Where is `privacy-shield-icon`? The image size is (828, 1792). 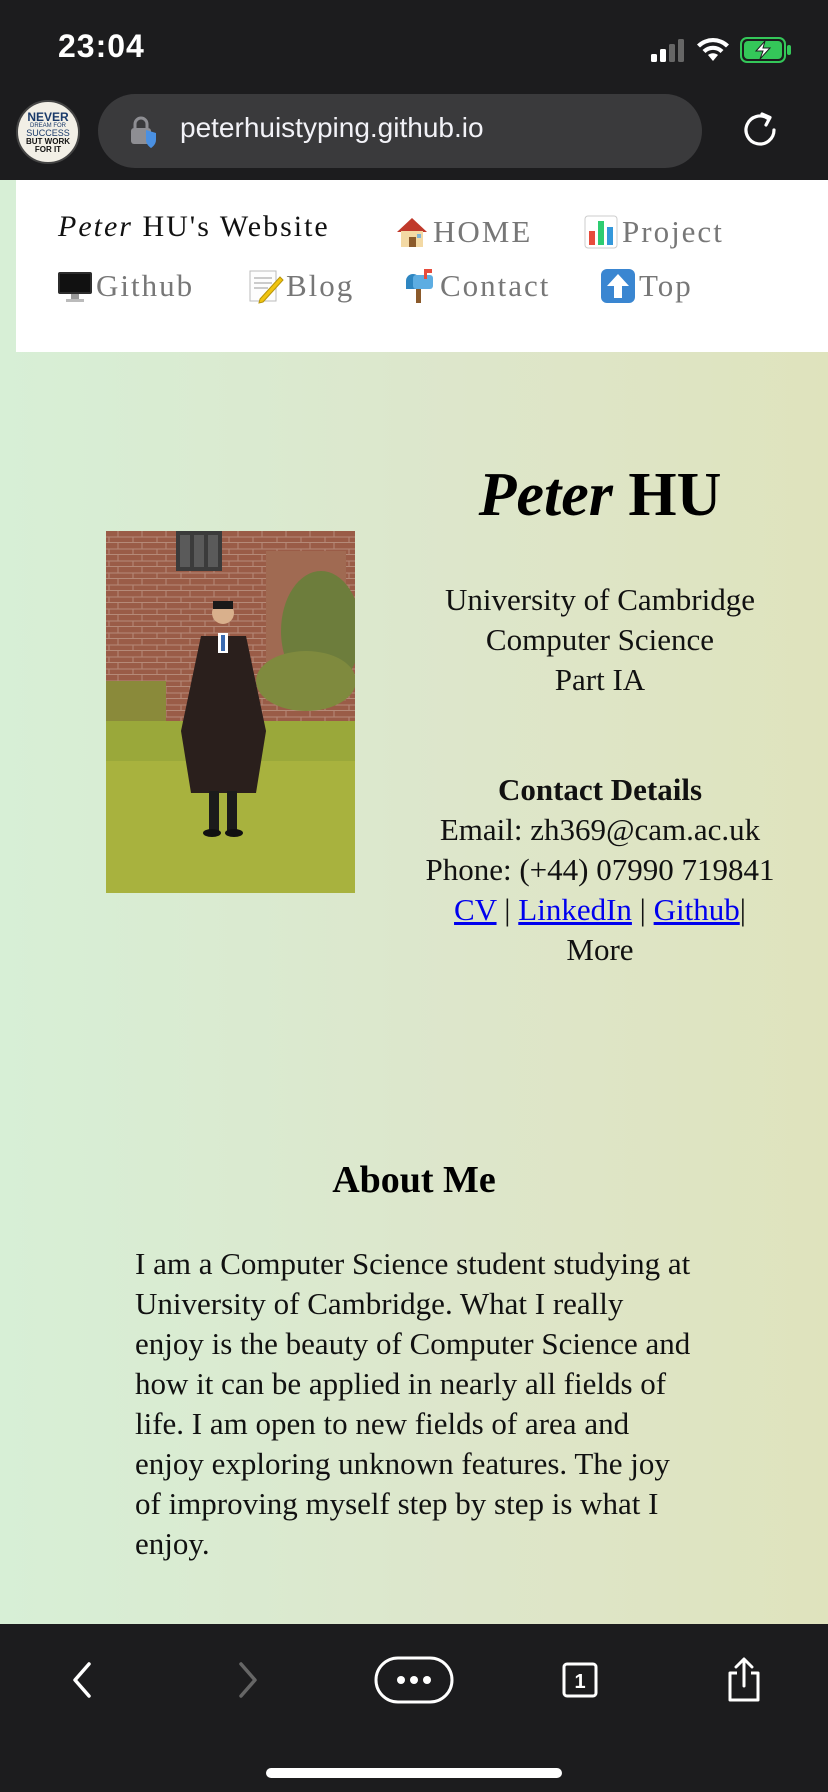 privacy-shield-icon is located at coordinates (143, 132).